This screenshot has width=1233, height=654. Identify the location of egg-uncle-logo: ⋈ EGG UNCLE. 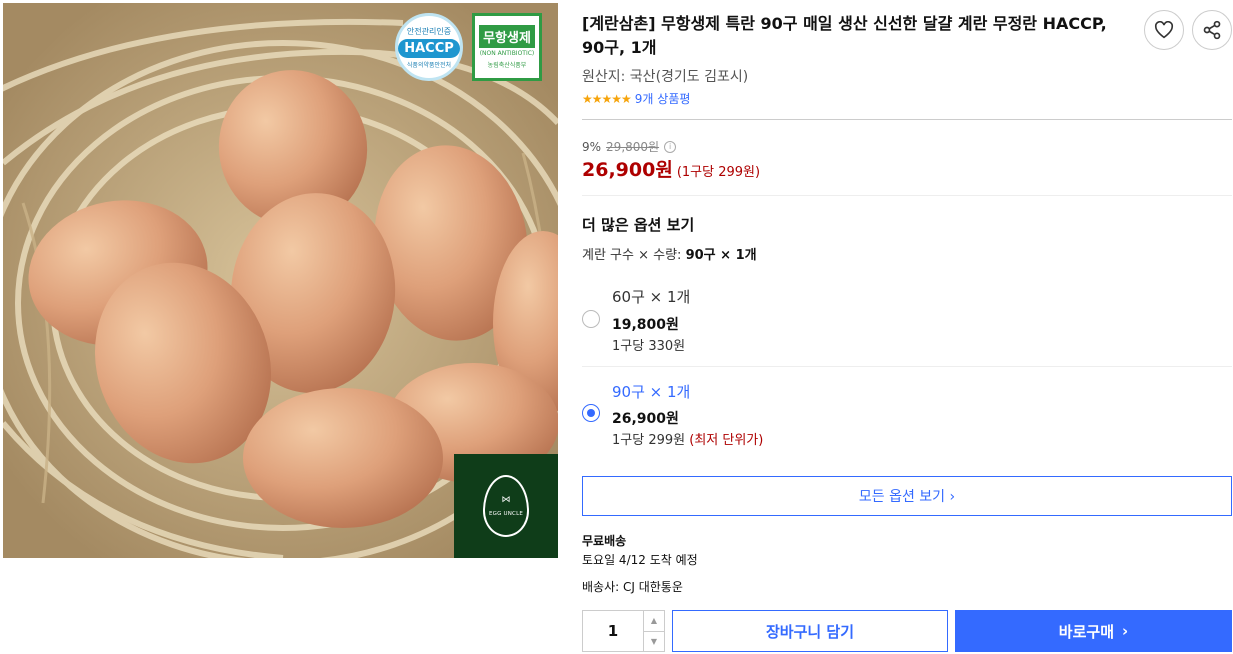
(506, 506).